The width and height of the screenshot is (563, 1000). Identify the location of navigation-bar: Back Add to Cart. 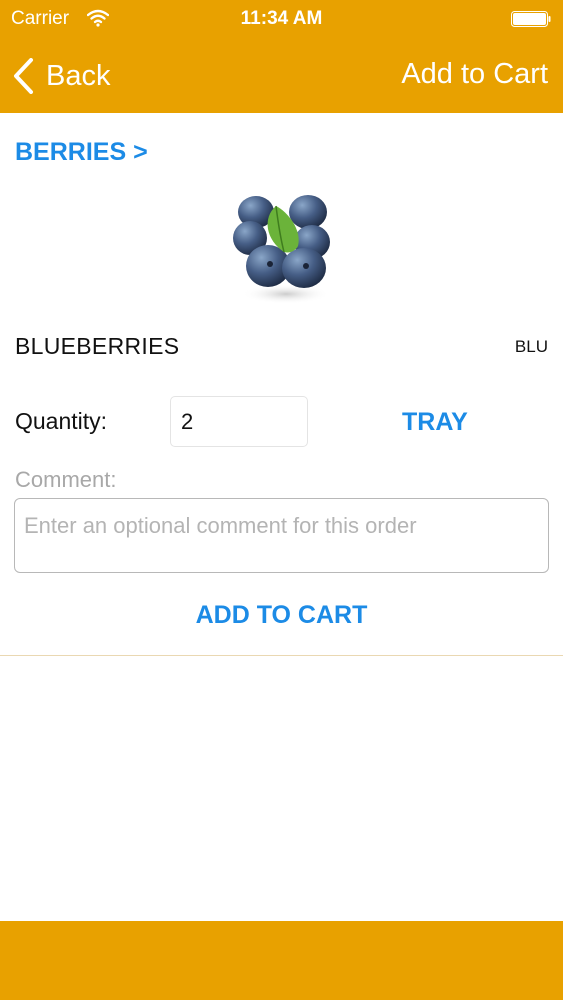
(281, 75).